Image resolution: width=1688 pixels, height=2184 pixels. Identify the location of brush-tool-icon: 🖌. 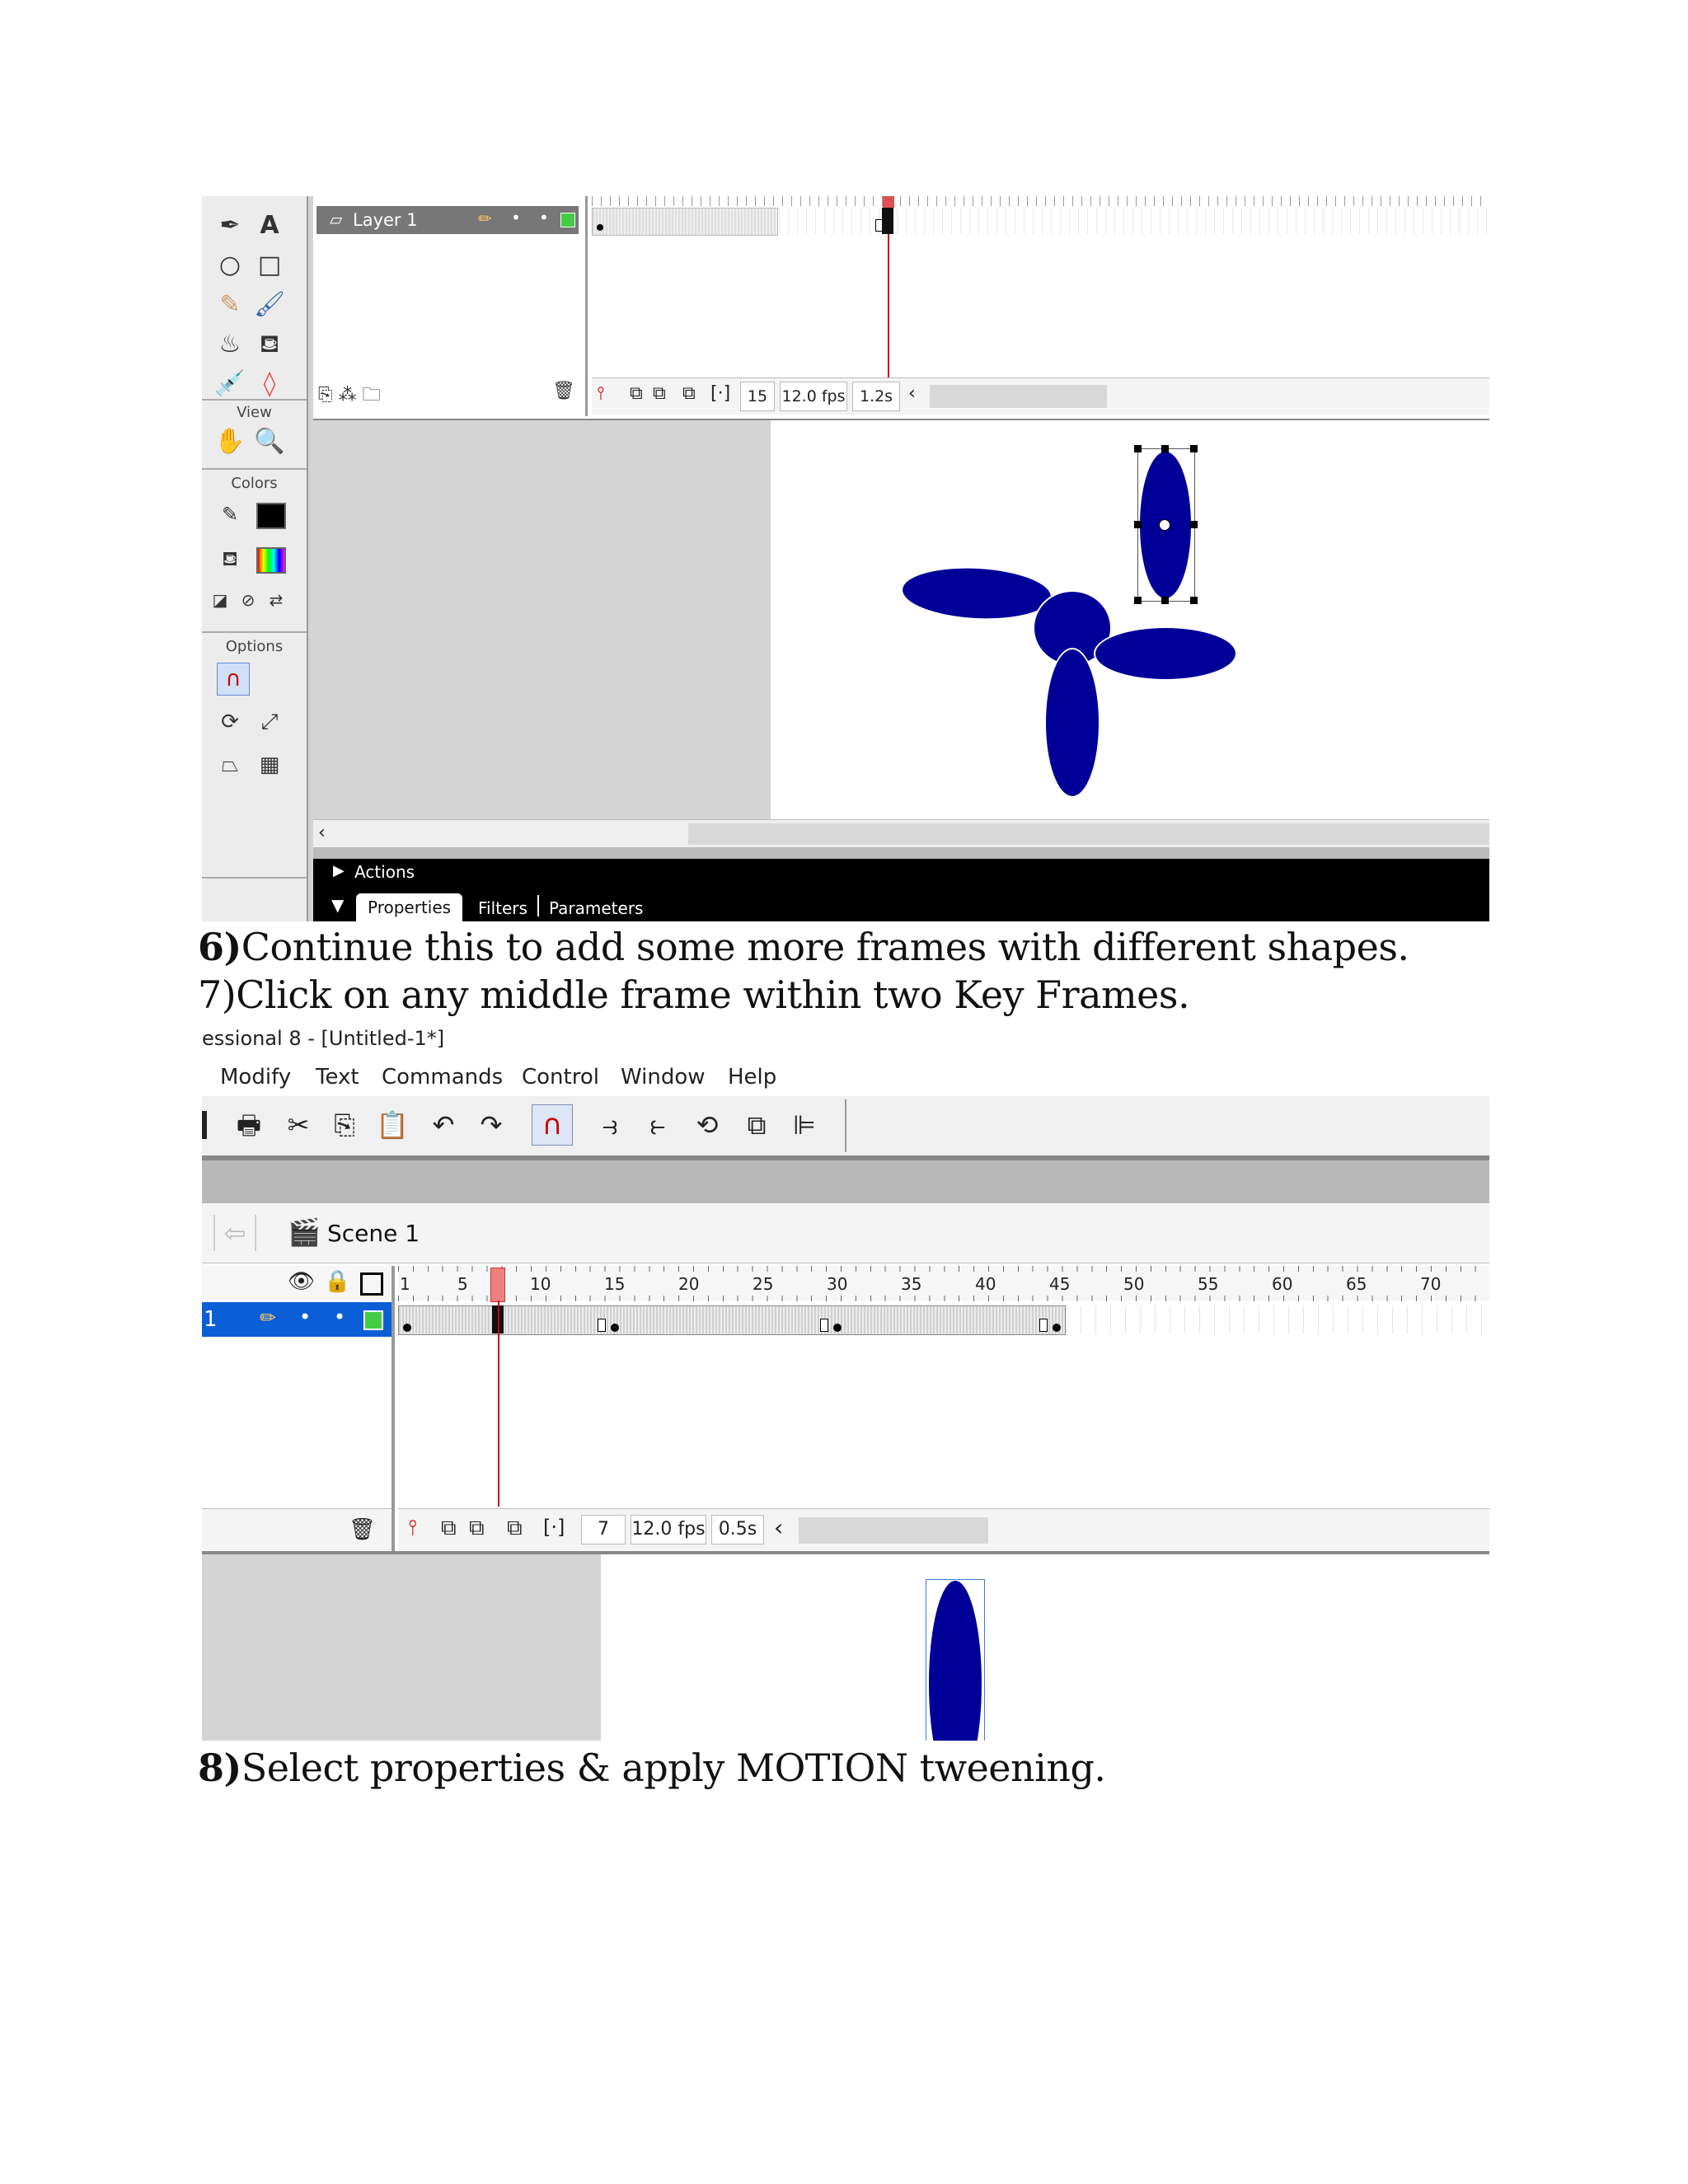
(269, 304).